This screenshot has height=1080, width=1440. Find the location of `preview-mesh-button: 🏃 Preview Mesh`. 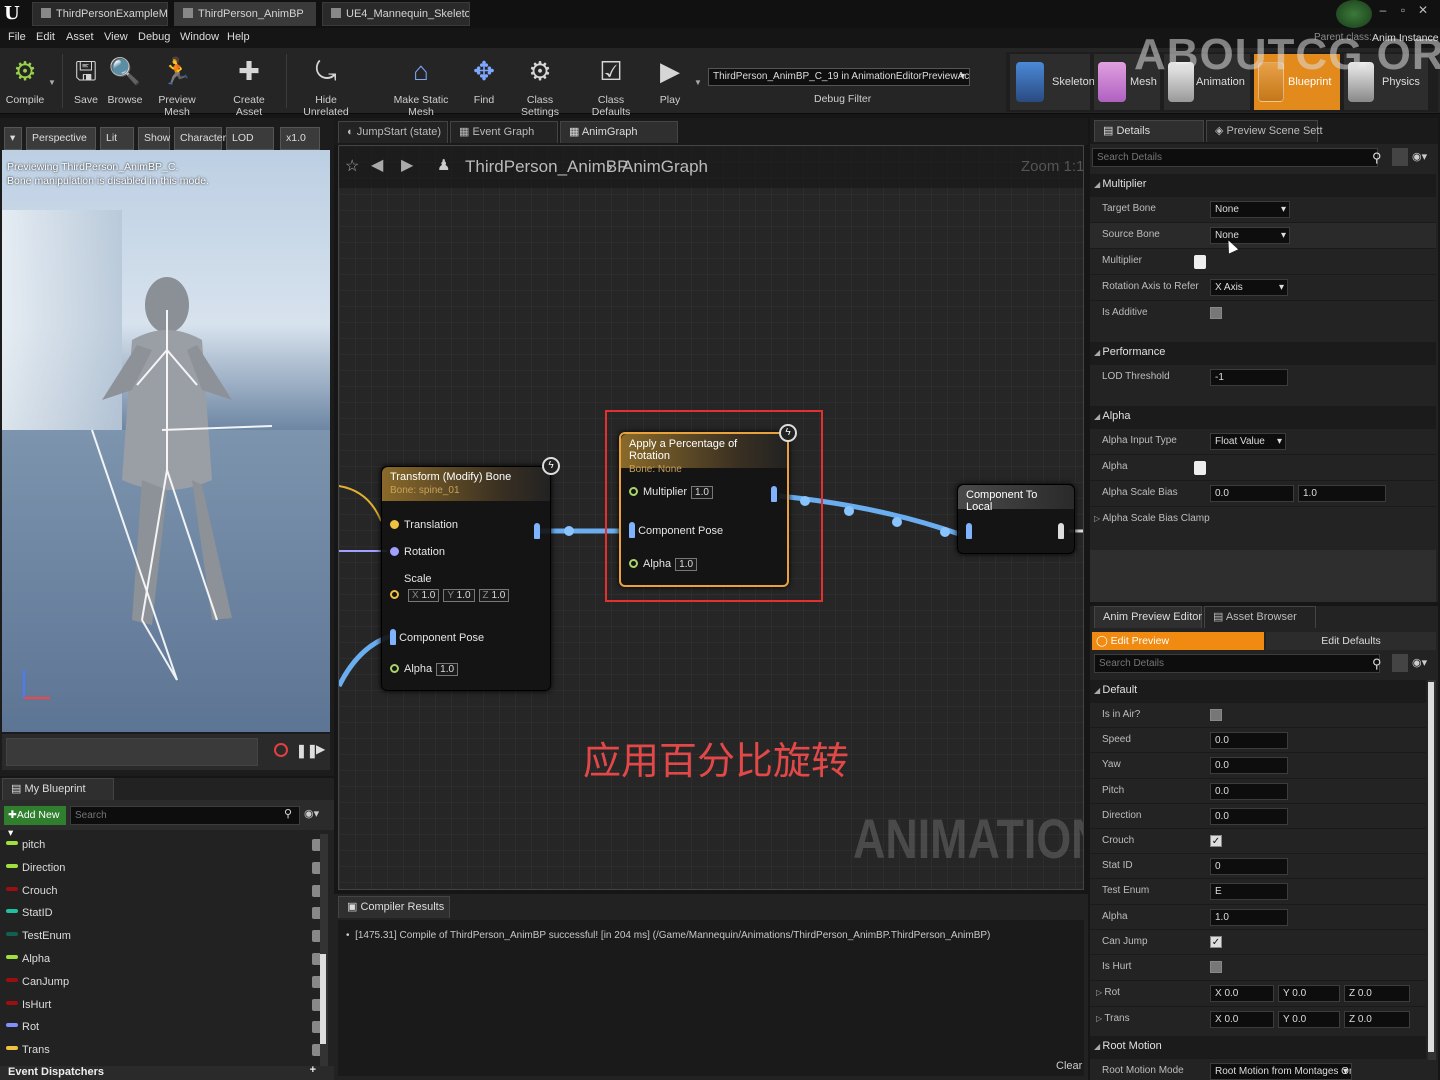

preview-mesh-button: 🏃 Preview Mesh is located at coordinates (177, 85).